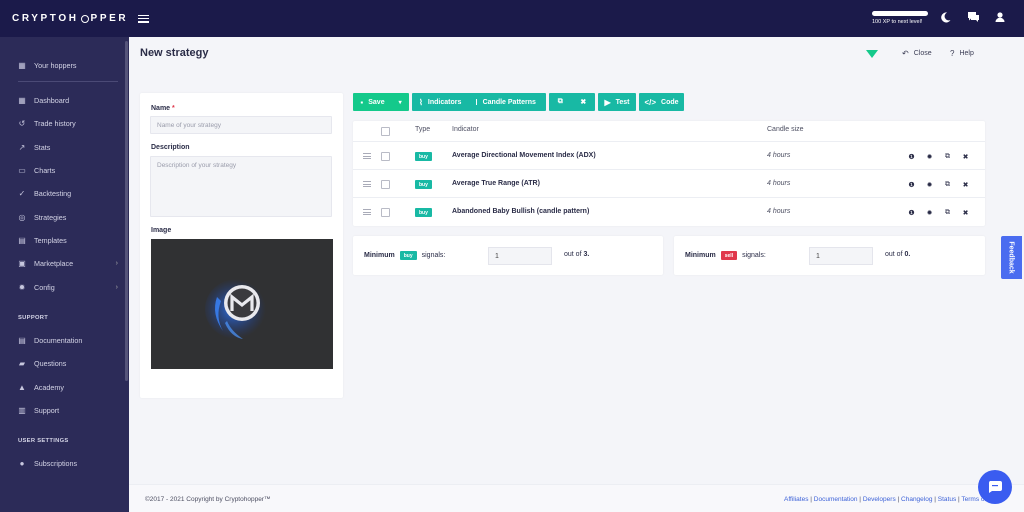 This screenshot has height=512, width=1024. What do you see at coordinates (241, 186) in the screenshot?
I see `strategy-description-input` at bounding box center [241, 186].